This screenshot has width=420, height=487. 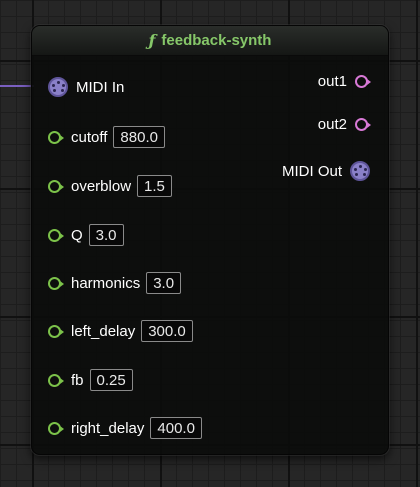 What do you see at coordinates (111, 380) in the screenshot?
I see `fb-value-field: 0.25` at bounding box center [111, 380].